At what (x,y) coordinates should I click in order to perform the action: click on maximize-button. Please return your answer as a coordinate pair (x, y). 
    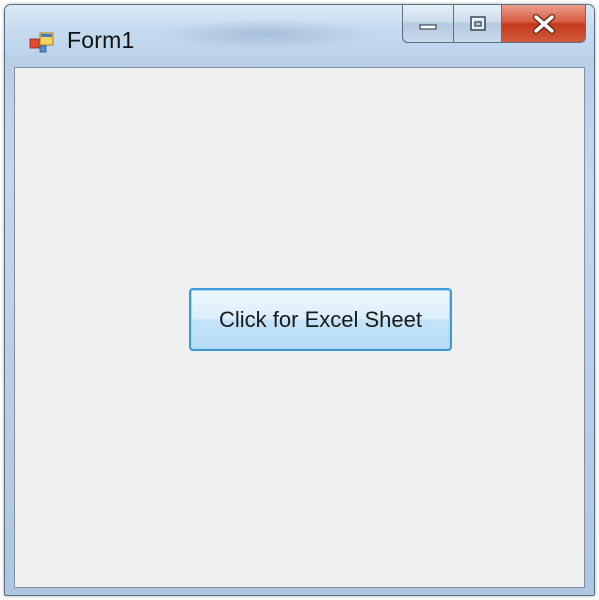
    Looking at the image, I should click on (478, 24).